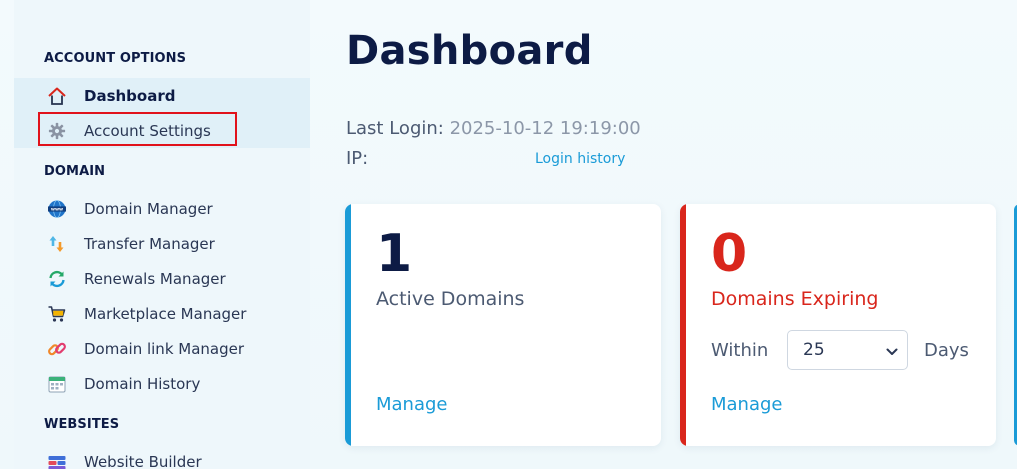 The height and width of the screenshot is (469, 1017). I want to click on last-login: Last Login: 2025-10-12 19:19:00, so click(493, 128).